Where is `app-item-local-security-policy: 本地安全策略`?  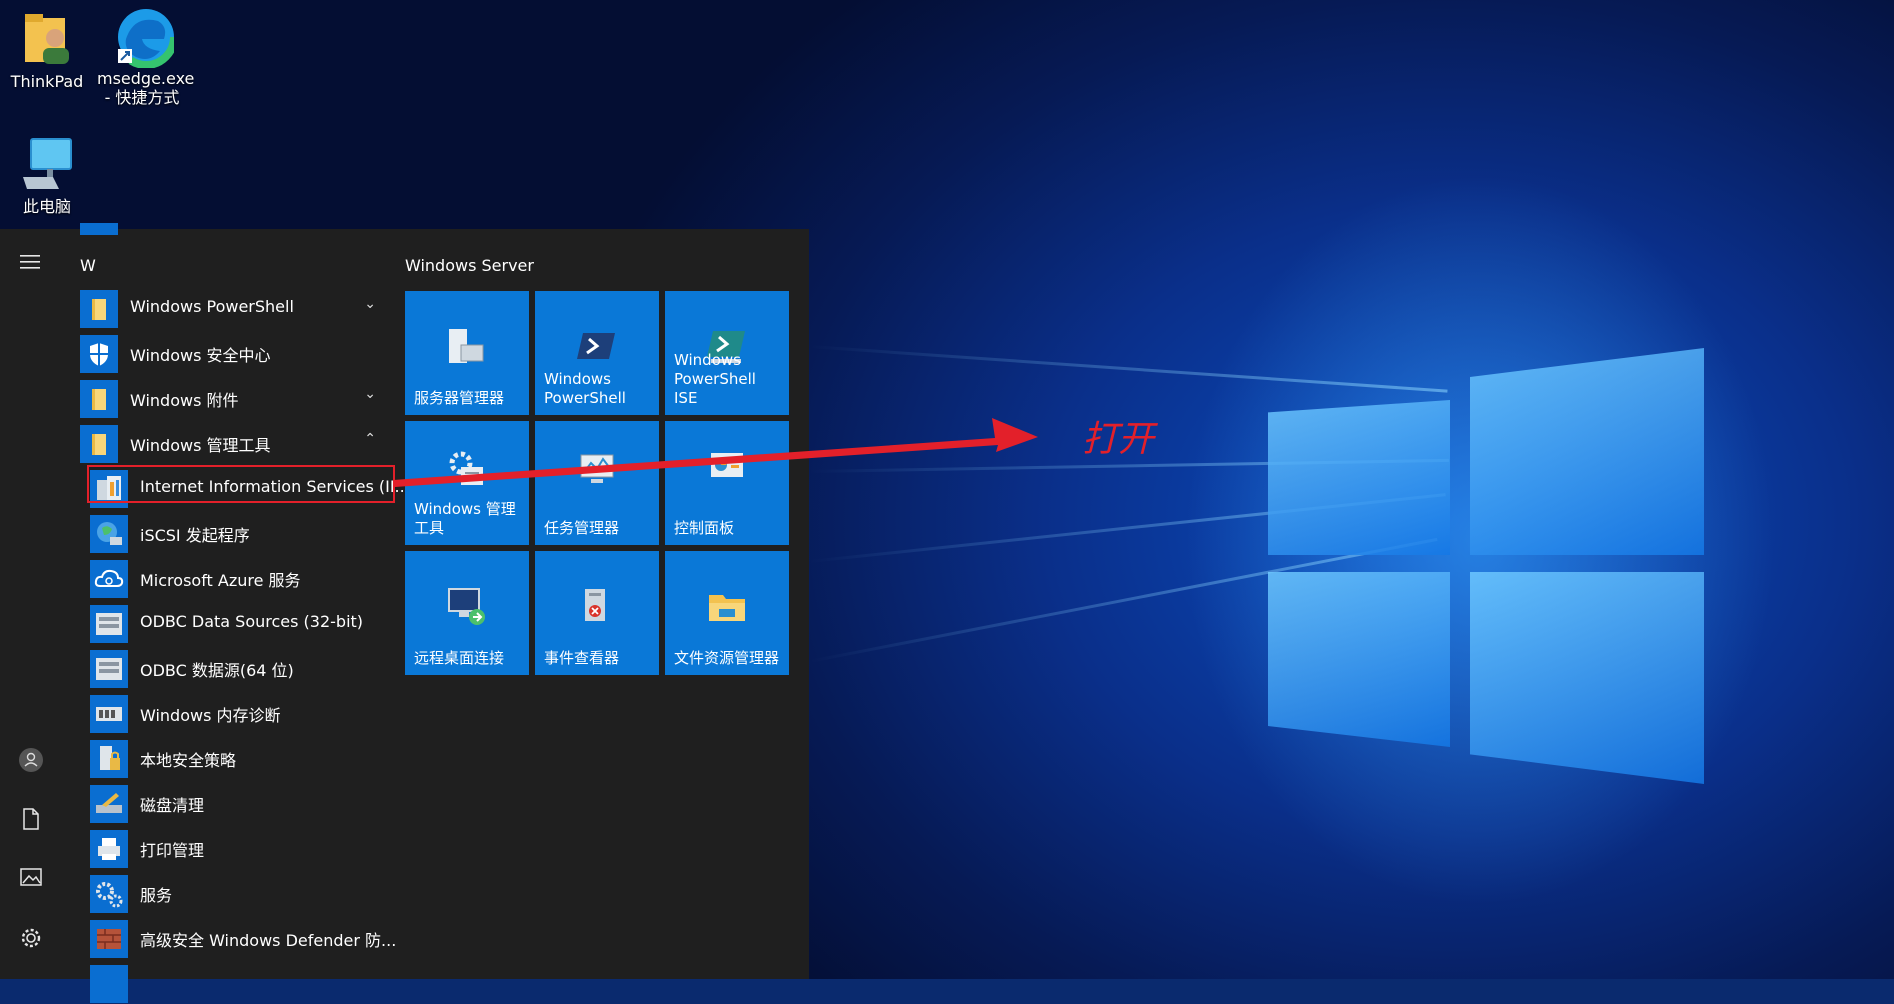
app-item-local-security-policy: 本地安全策略 is located at coordinates (233, 756).